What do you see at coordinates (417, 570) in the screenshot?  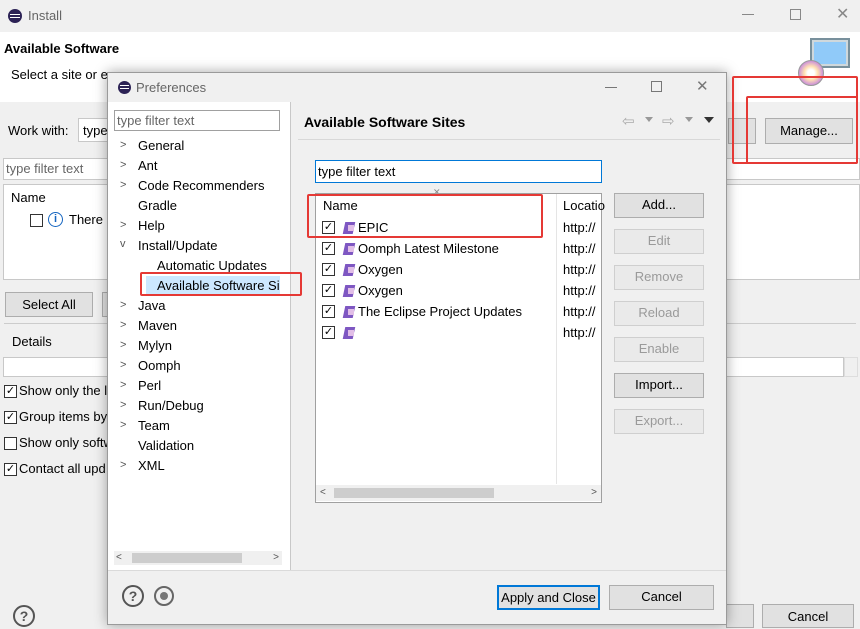 I see `prefs-bottom-separator` at bounding box center [417, 570].